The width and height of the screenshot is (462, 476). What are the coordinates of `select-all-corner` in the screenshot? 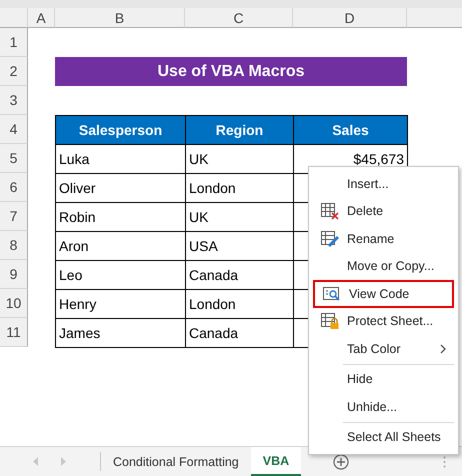 It's located at (14, 18).